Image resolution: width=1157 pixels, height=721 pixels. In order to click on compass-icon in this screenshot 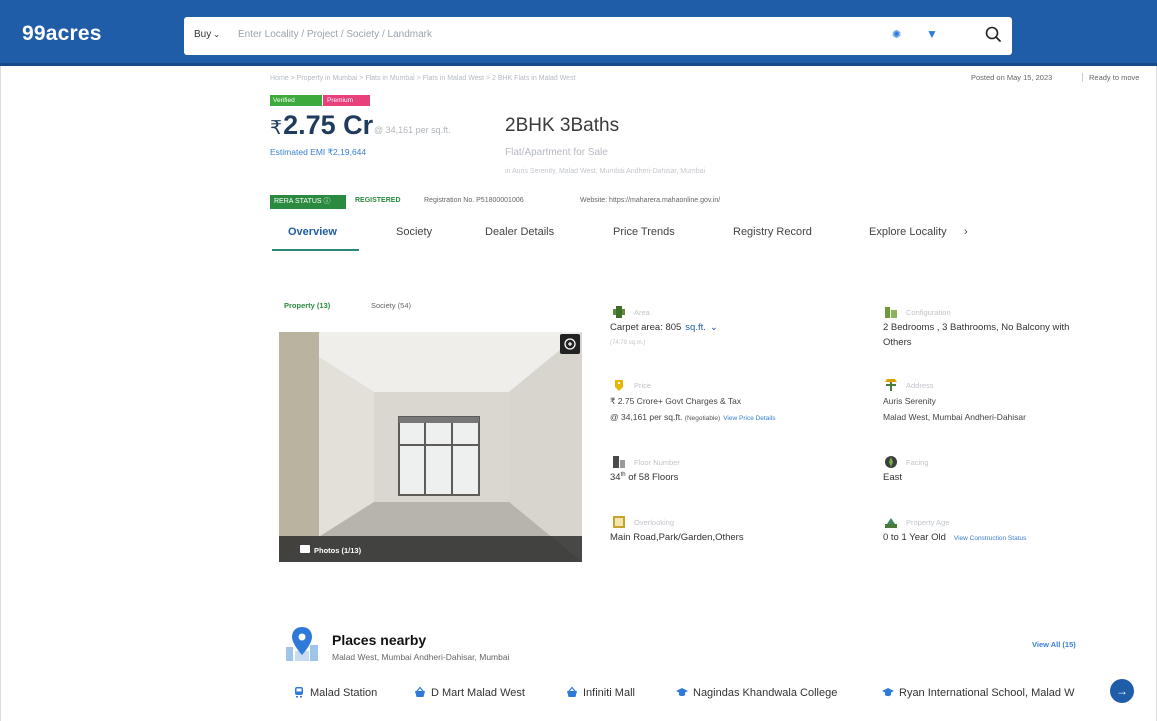, I will do `click(891, 462)`.